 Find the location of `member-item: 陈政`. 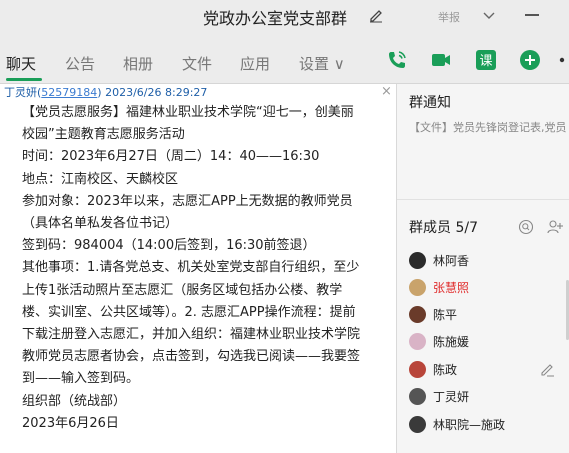

member-item: 陈政 is located at coordinates (489, 371).